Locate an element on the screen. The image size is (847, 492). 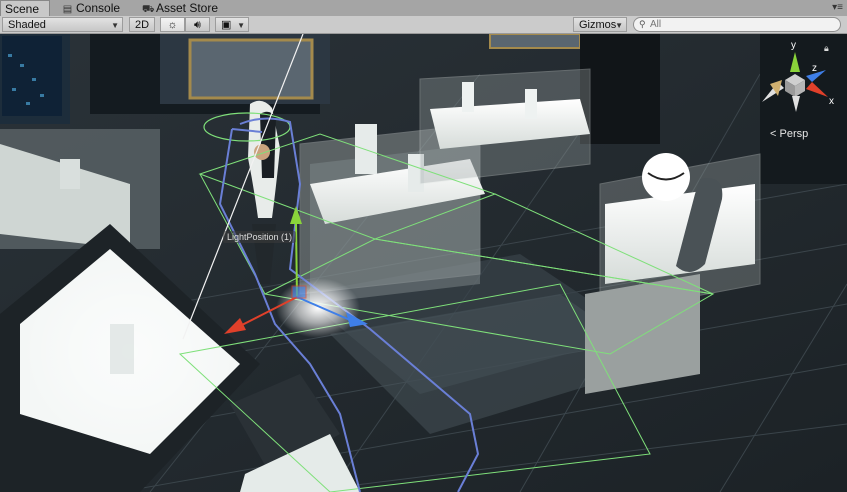
projection-icon: < is located at coordinates (773, 134).